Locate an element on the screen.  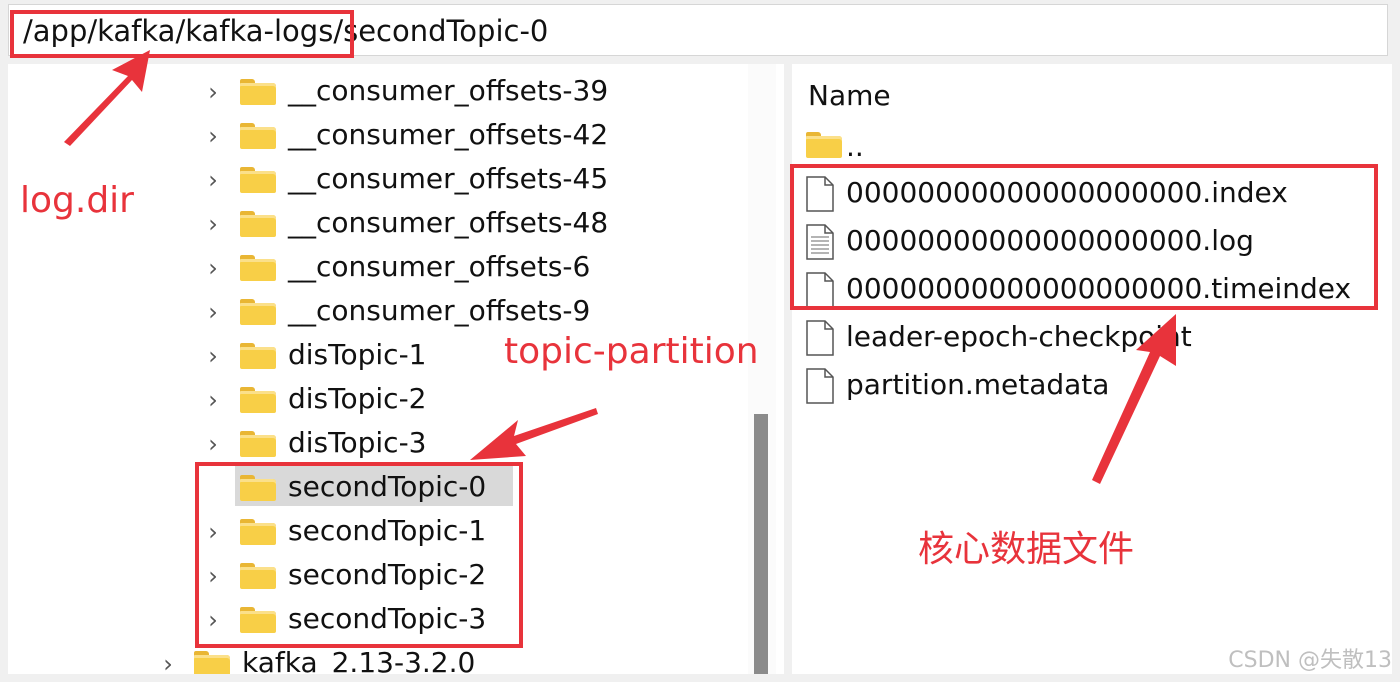
highlight-box-core-files is located at coordinates (1084, 237).